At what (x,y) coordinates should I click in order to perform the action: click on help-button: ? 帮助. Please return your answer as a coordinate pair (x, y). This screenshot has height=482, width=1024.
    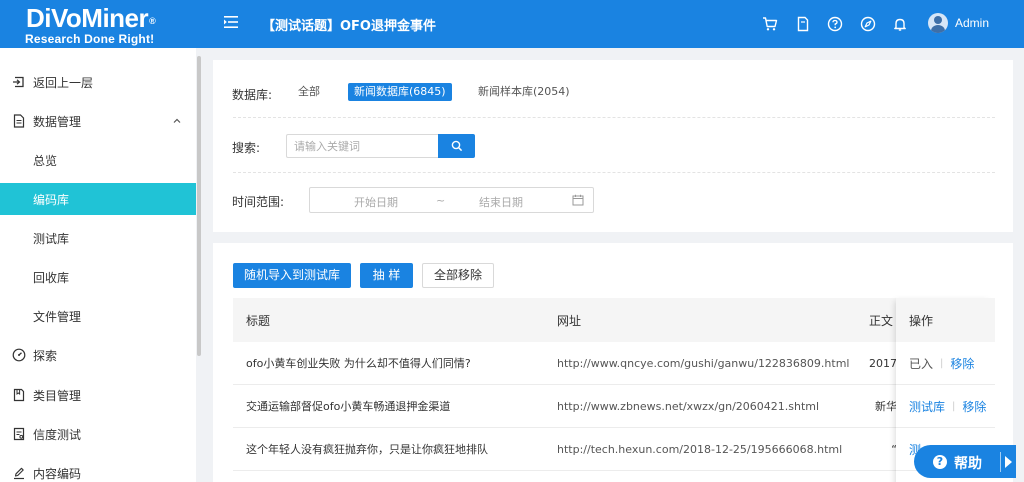
    Looking at the image, I should click on (965, 461).